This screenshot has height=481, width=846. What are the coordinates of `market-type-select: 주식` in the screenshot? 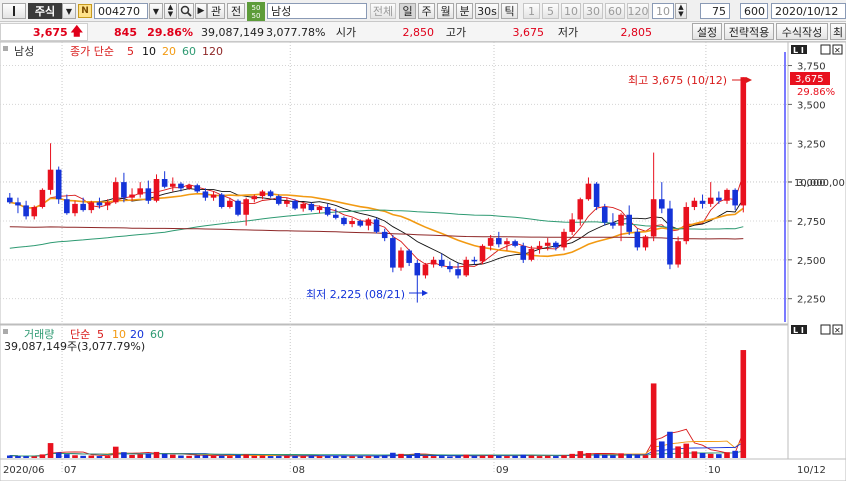 It's located at (45, 11).